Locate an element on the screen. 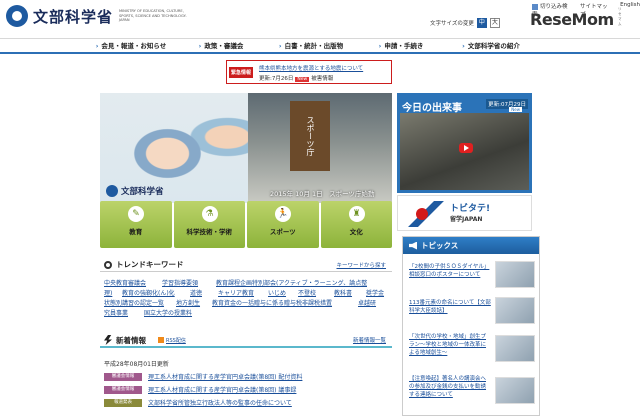 Image resolution: width=640 pixels, height=416 pixels. tobitate-banner: トビタテ! 留学JAPAN is located at coordinates (464, 213).